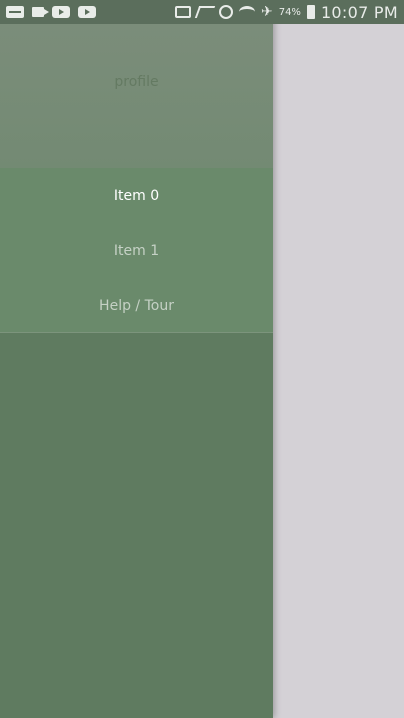 This screenshot has width=404, height=718. Describe the element at coordinates (310, 12) in the screenshot. I see `battery-icon` at that location.